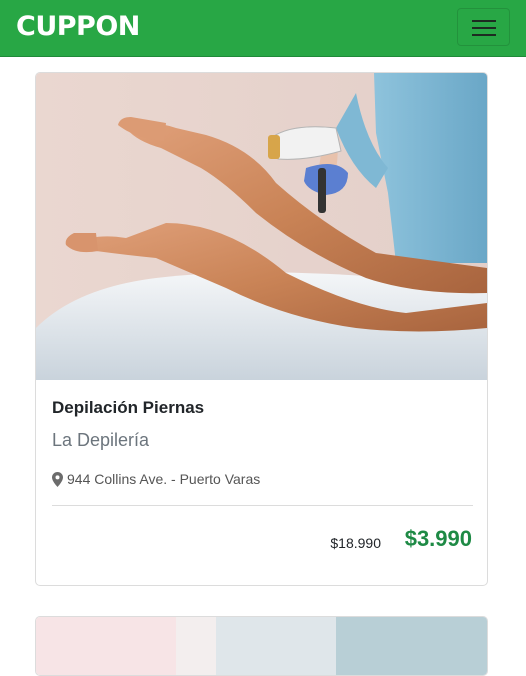  I want to click on menu-toggle-button, so click(483, 27).